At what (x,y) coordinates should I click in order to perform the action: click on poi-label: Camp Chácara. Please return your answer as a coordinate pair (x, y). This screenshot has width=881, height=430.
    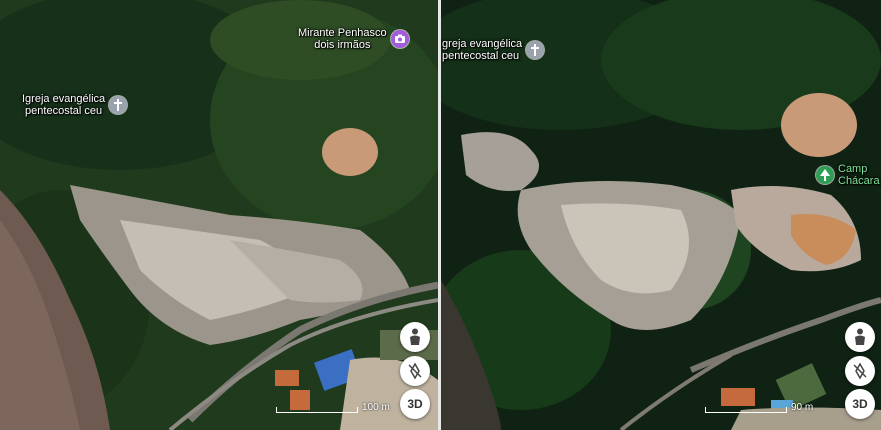
    Looking at the image, I should click on (859, 175).